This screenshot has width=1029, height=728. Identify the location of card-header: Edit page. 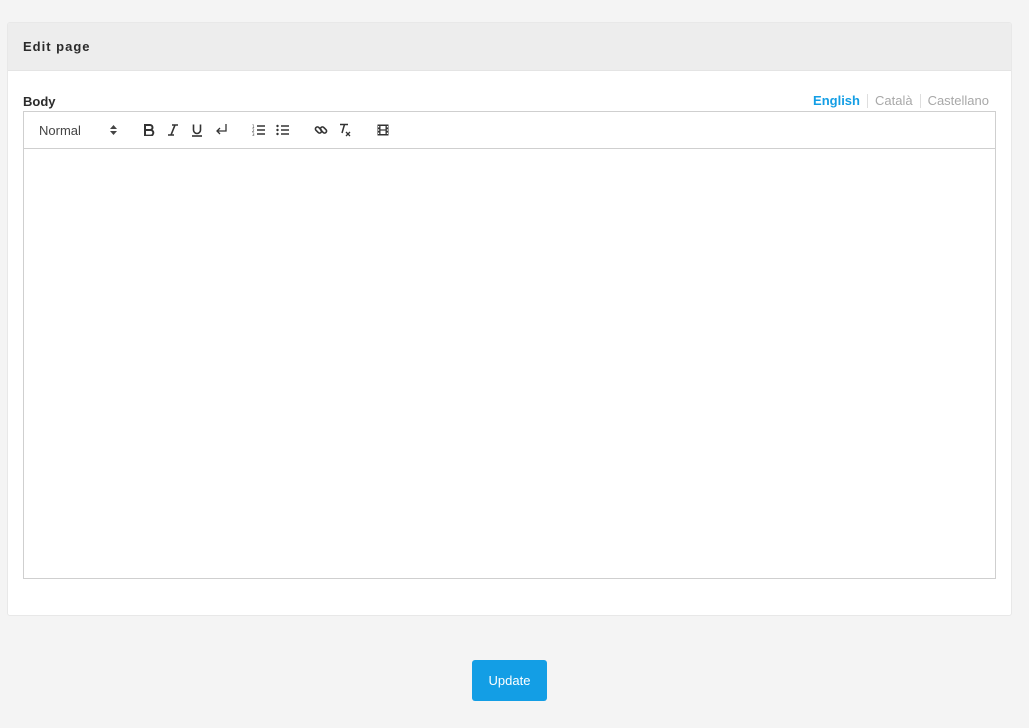
(509, 47).